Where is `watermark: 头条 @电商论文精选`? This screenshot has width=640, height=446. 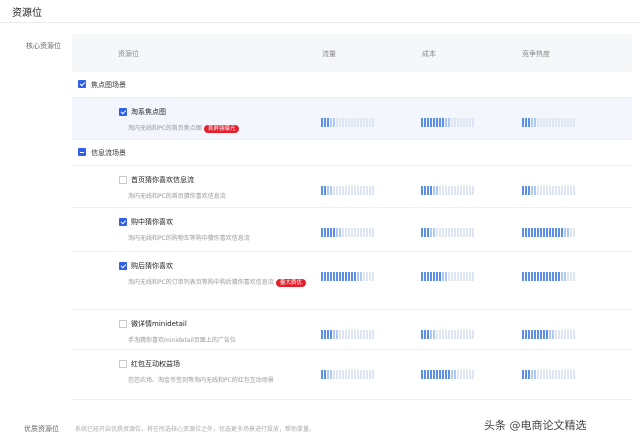 watermark: 头条 @电商论文精选 is located at coordinates (535, 425).